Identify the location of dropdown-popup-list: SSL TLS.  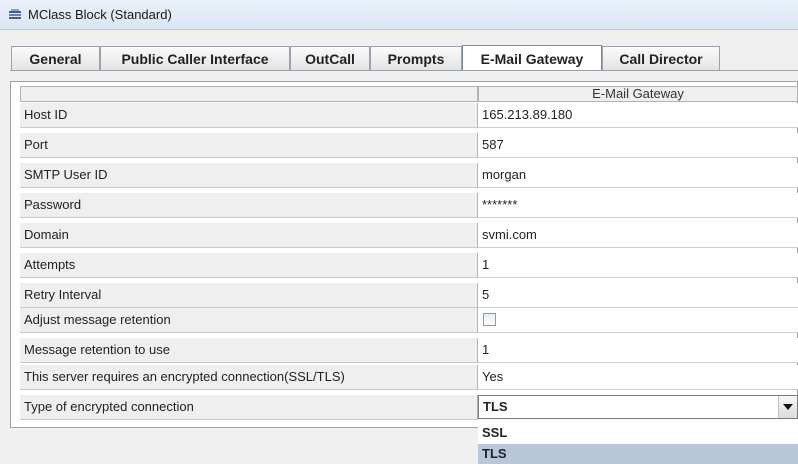
(638, 441).